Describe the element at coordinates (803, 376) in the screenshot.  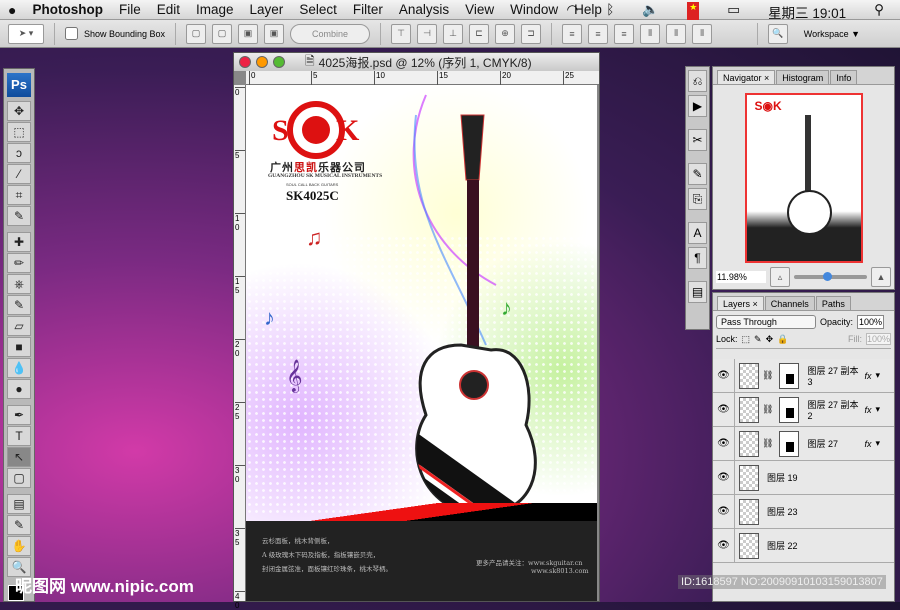
I see `layer-row: 👁 ⛓ 图层 27 副本 3 fx ▾` at that location.